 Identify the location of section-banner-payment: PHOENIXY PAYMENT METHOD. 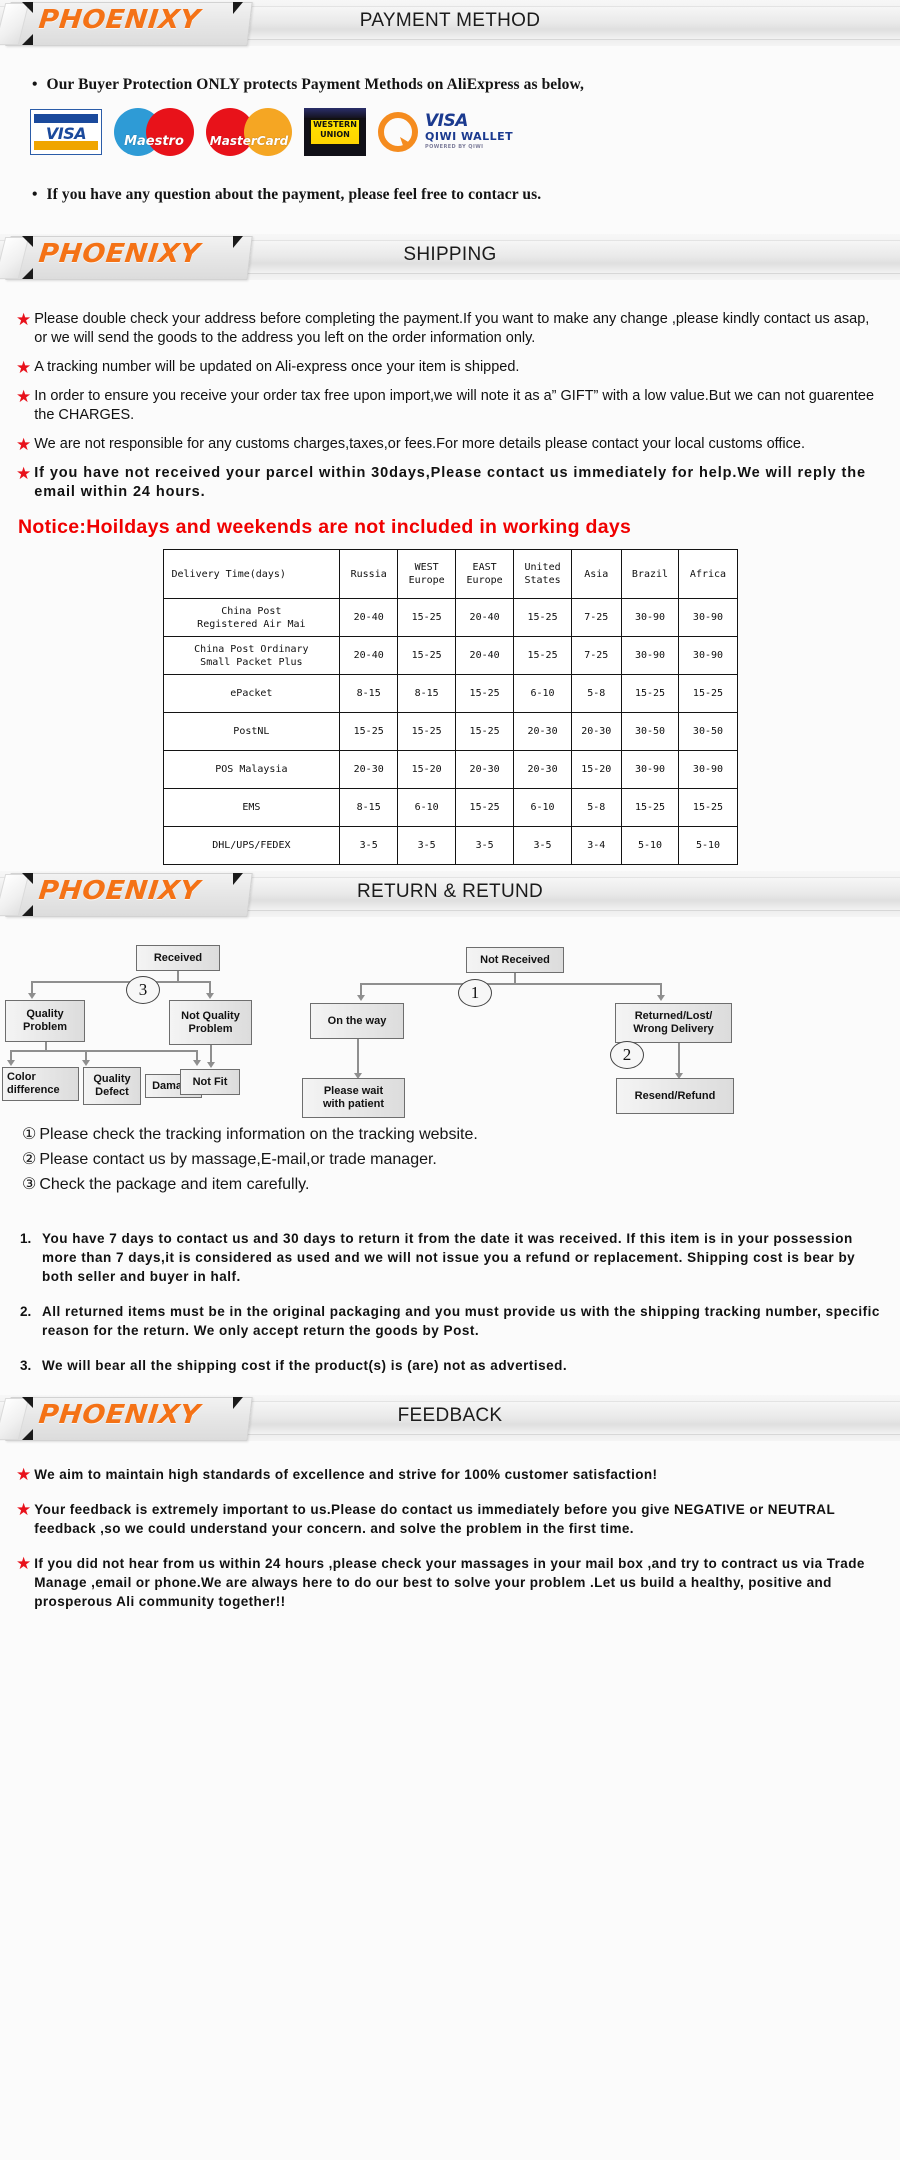
(450, 23).